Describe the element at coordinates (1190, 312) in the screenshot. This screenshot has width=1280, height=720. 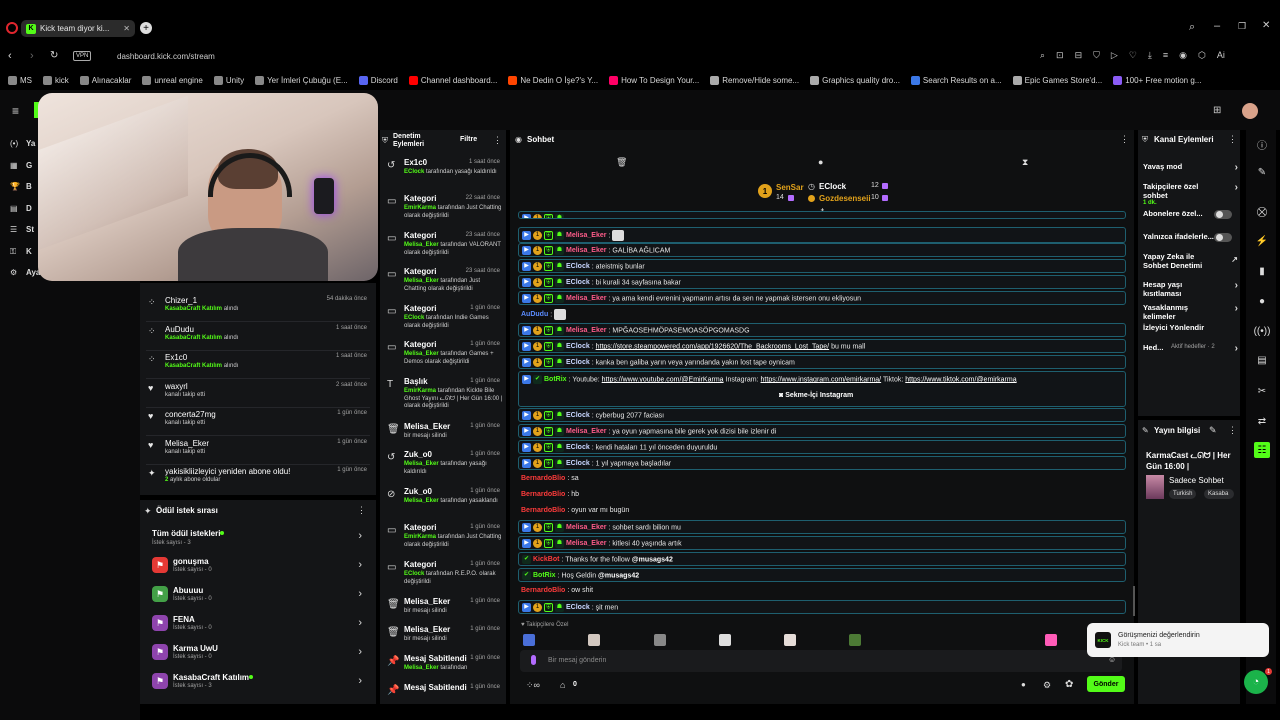
I see `channel-action-item: Yasaklanmış kelimeler ›` at that location.